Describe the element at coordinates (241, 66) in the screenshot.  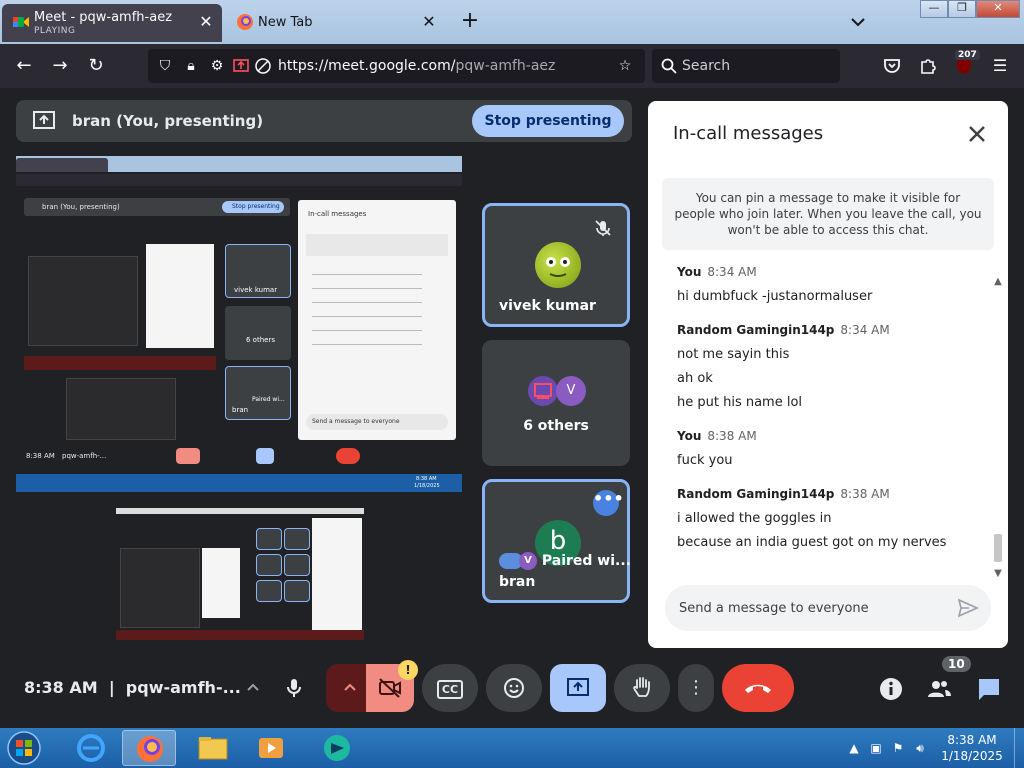
I see `screen-share-indicator-icon` at that location.